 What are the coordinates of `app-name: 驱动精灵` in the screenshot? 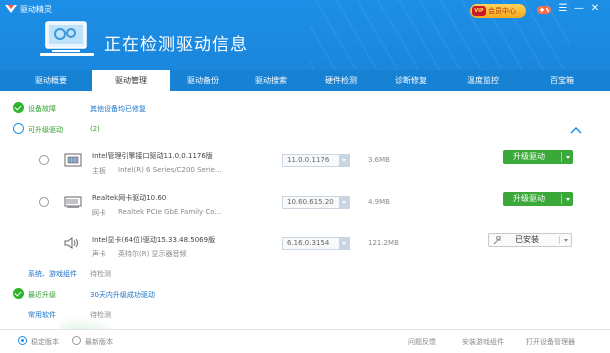 It's located at (36, 9).